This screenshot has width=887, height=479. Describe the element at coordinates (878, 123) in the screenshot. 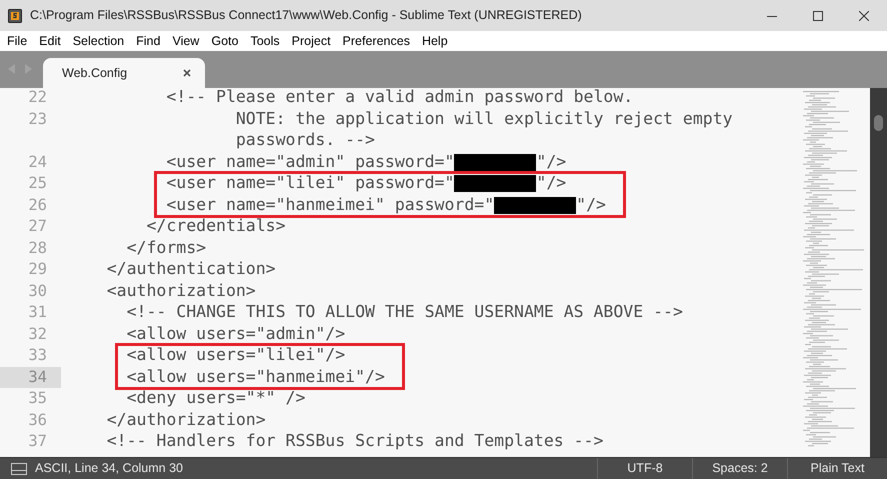

I see `scrollbar-thumb` at that location.